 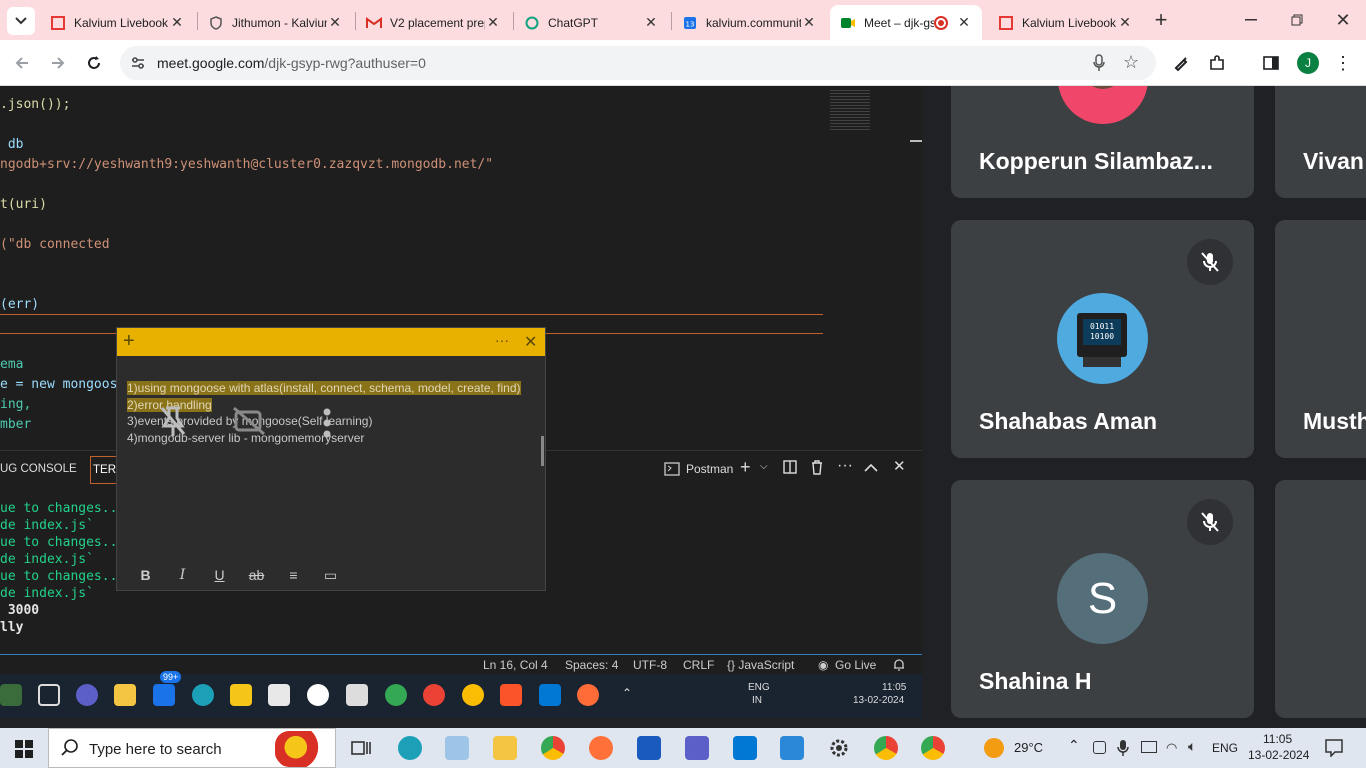 I want to click on language-indicator: ENG, so click(x=1225, y=748).